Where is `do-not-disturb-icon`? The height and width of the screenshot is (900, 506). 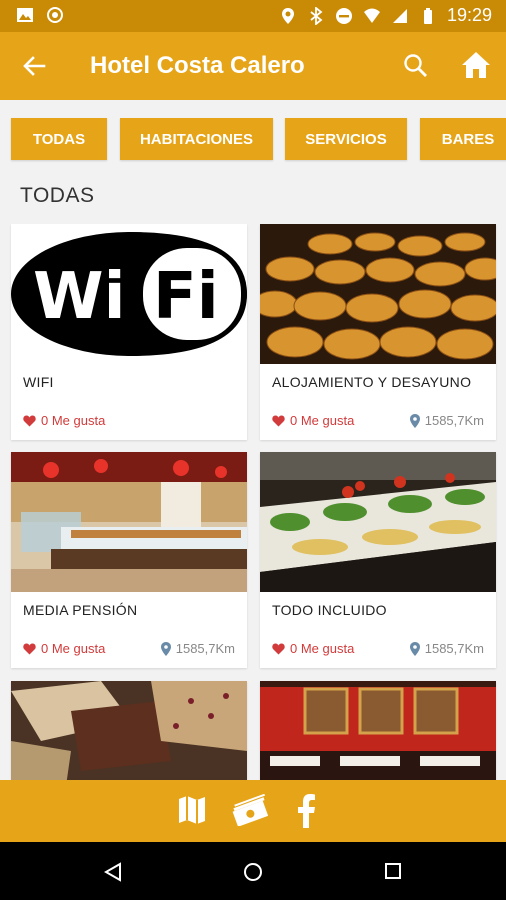 do-not-disturb-icon is located at coordinates (343, 15).